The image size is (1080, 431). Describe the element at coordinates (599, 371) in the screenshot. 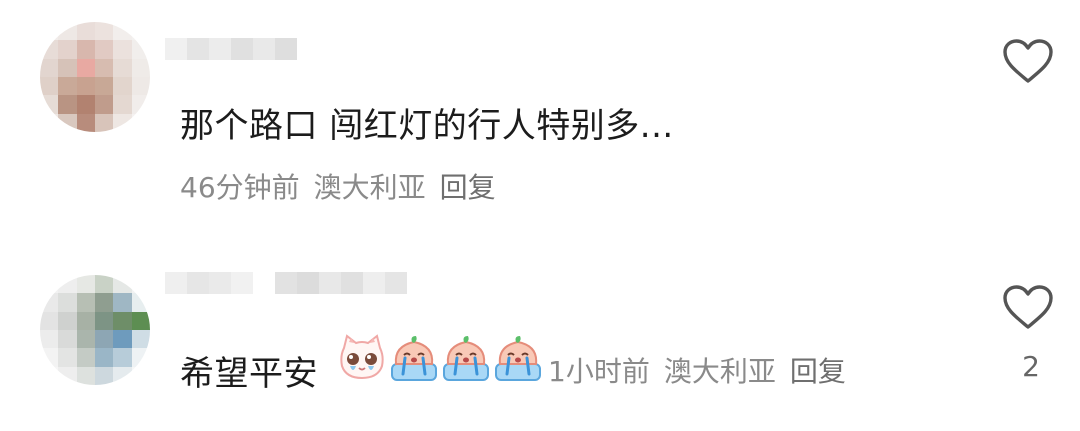

I see `comment-time: 1小时前` at that location.